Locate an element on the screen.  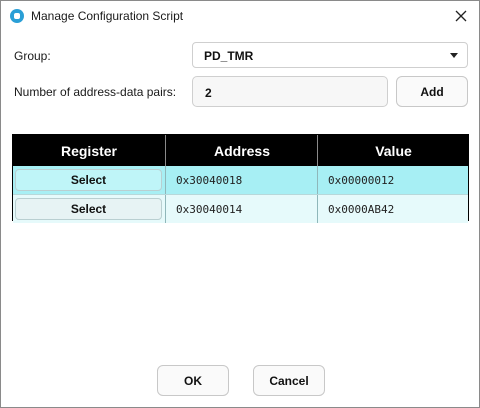
pairs-label: Number of address-data pairs: is located at coordinates (95, 92).